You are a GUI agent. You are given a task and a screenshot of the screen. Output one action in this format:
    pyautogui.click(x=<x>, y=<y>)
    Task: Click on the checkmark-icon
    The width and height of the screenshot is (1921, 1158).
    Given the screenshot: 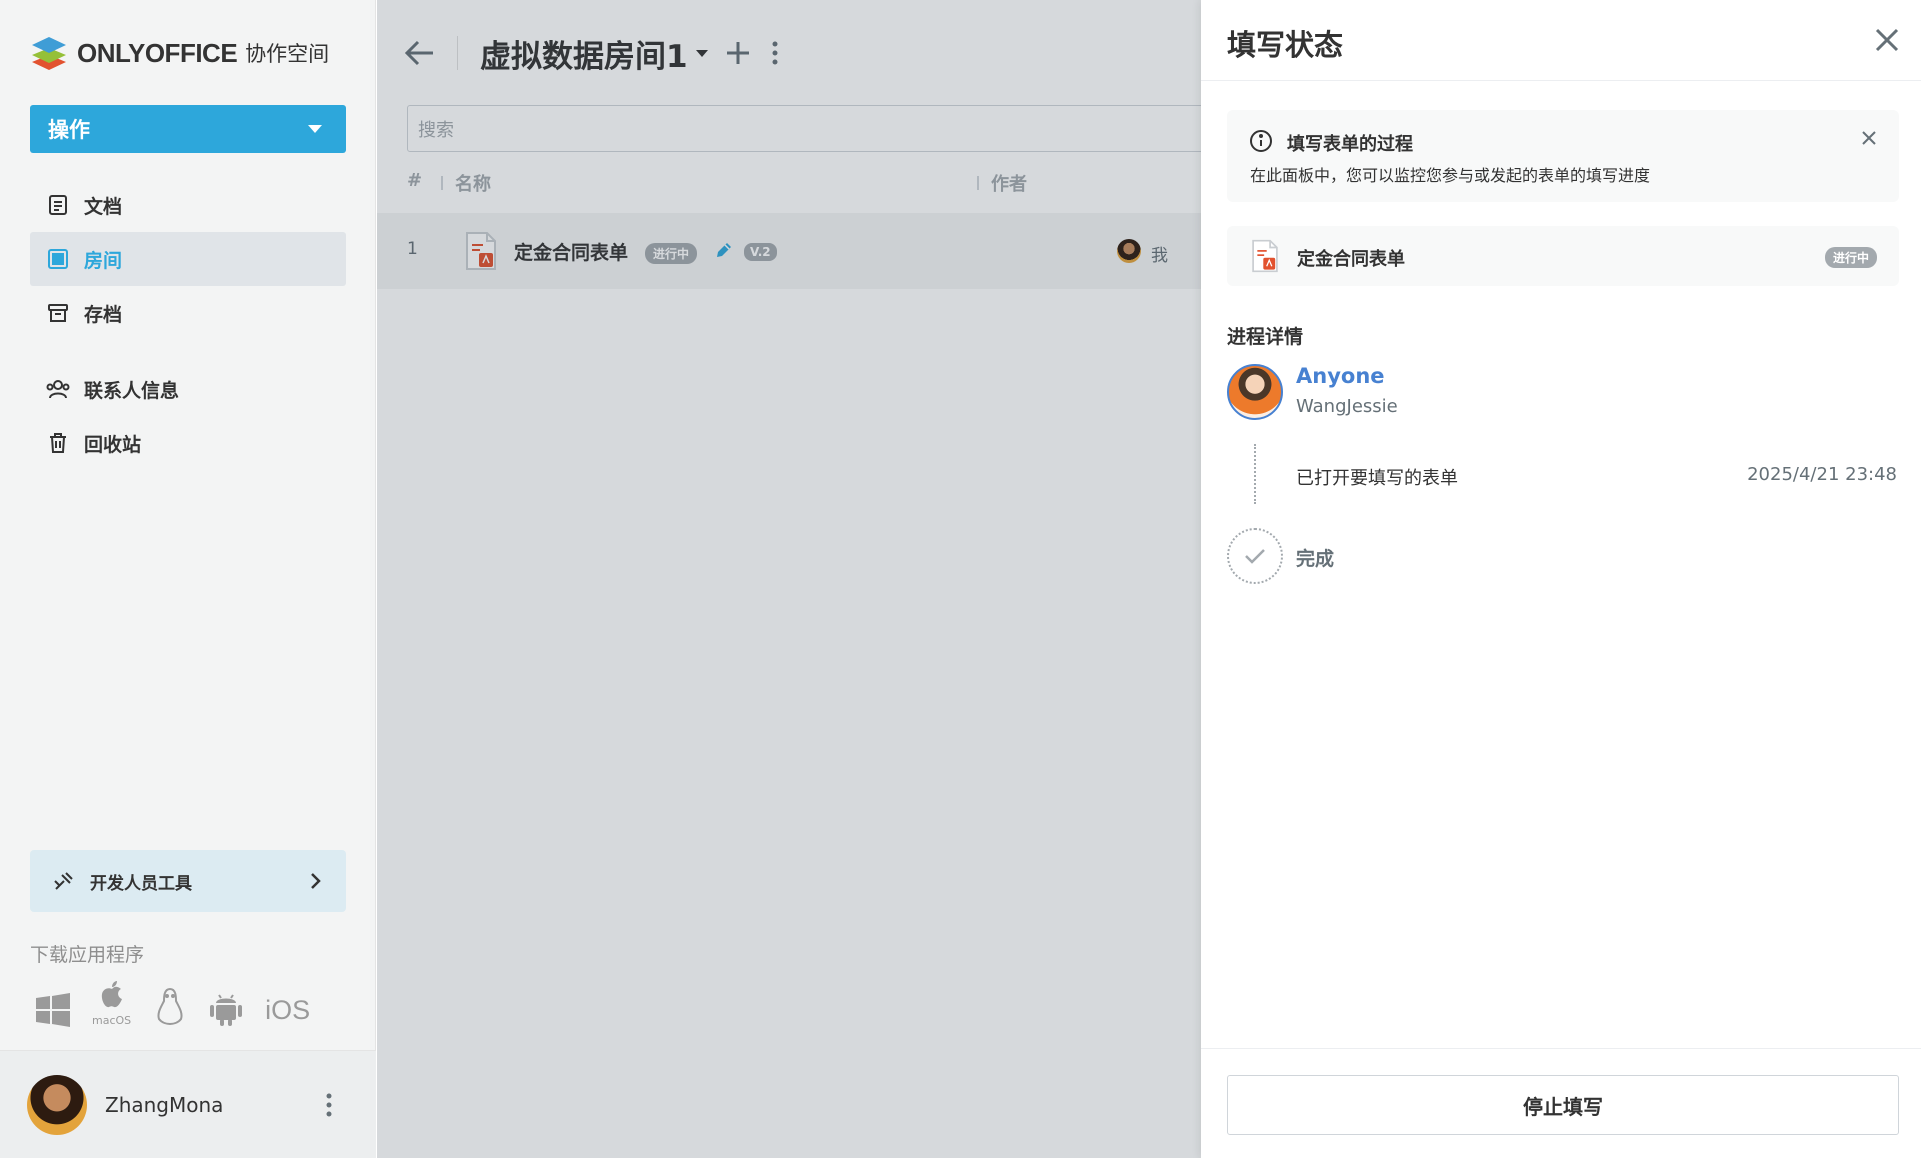 What is the action you would take?
    pyautogui.click(x=1255, y=556)
    